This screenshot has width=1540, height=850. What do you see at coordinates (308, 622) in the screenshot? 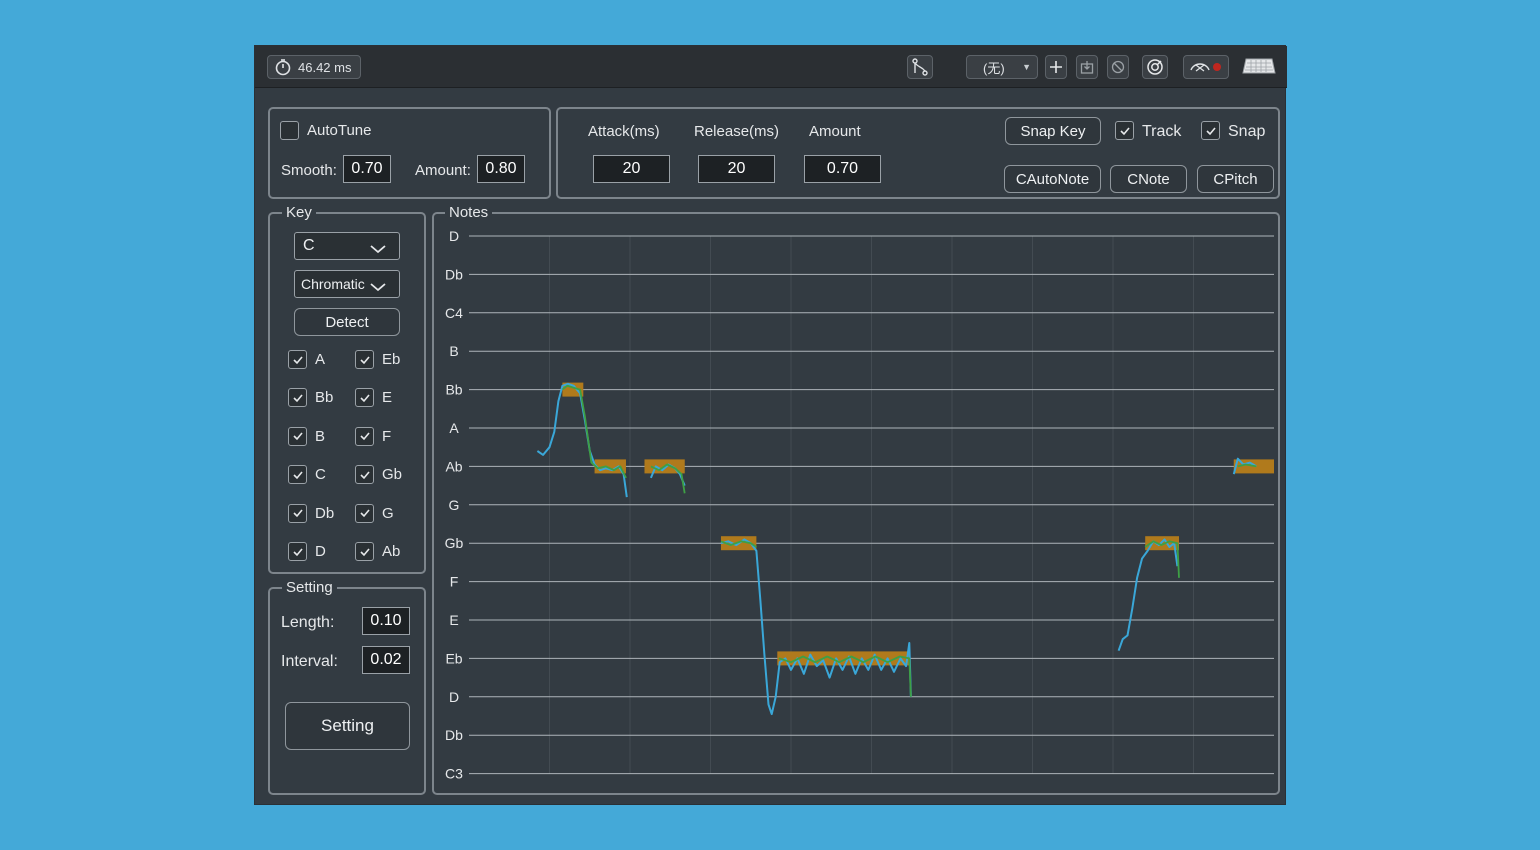
I see `length-label: Length:` at bounding box center [308, 622].